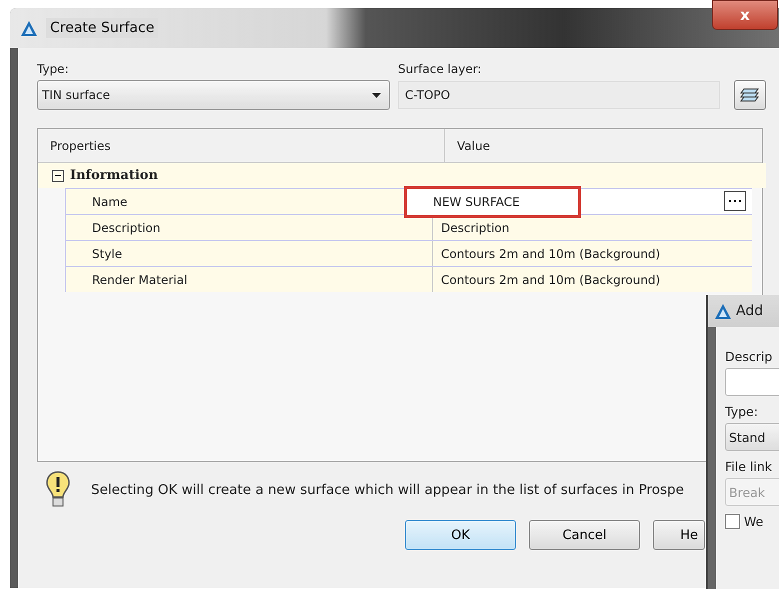 Image resolution: width=779 pixels, height=589 pixels. Describe the element at coordinates (748, 356) in the screenshot. I see `field-label: Descrip` at that location.